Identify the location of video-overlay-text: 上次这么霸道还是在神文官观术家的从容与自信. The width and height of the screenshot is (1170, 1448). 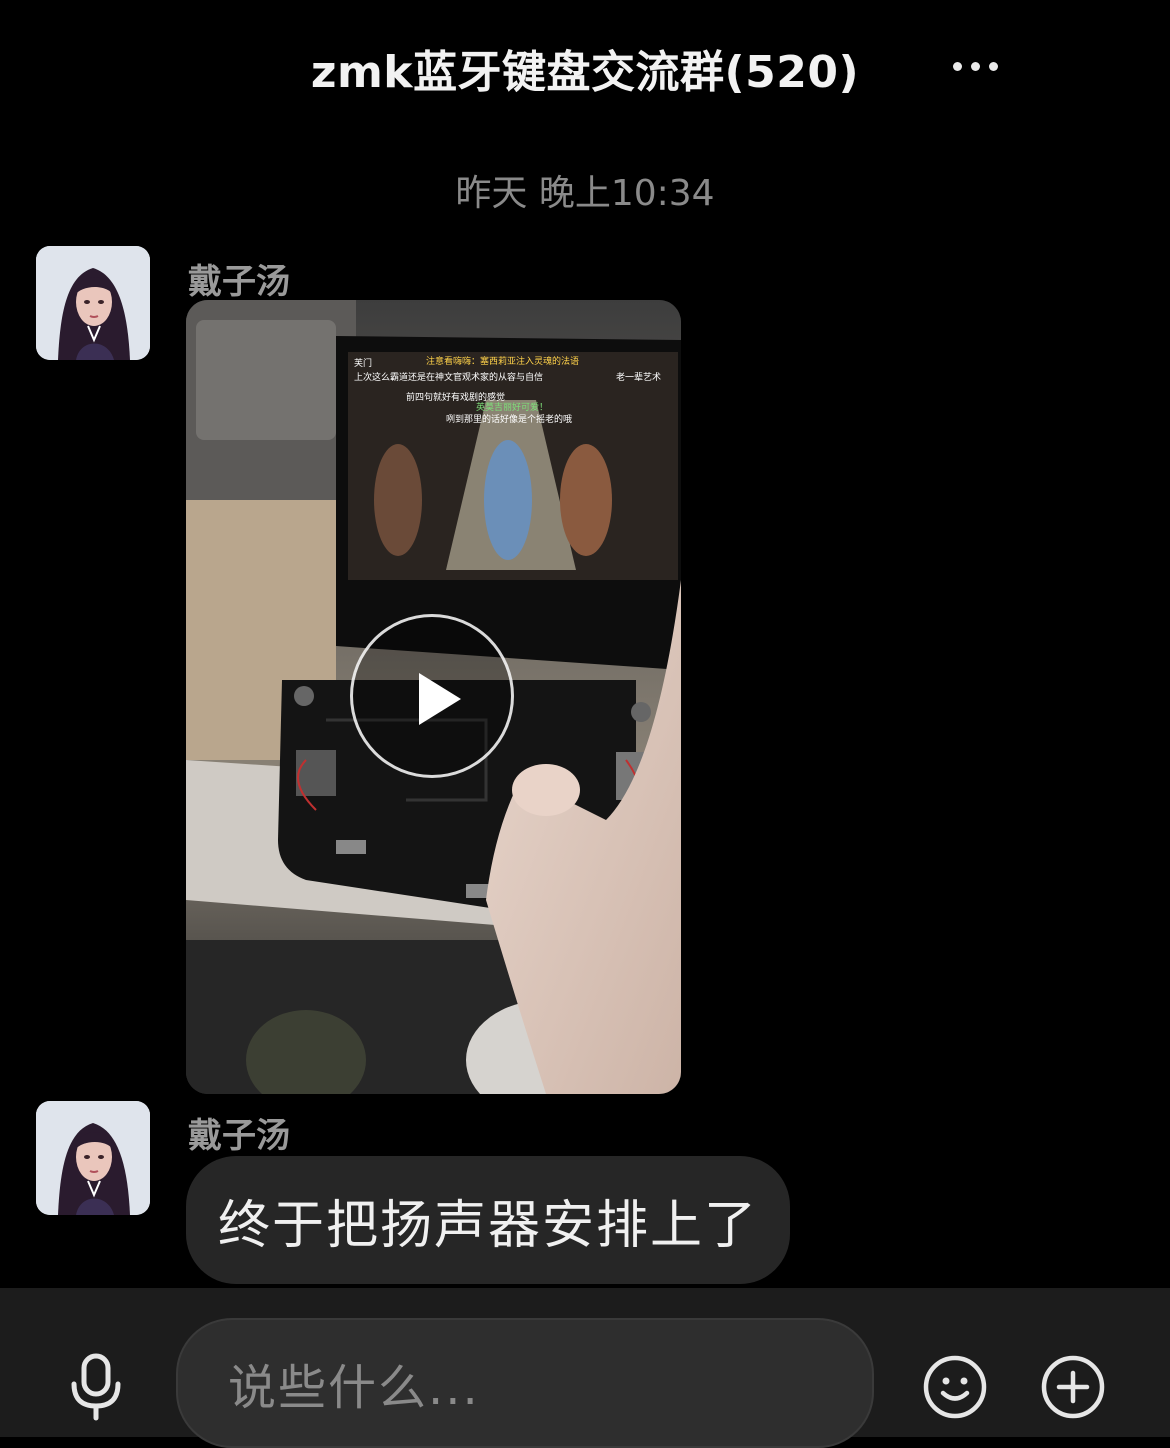
(448, 377).